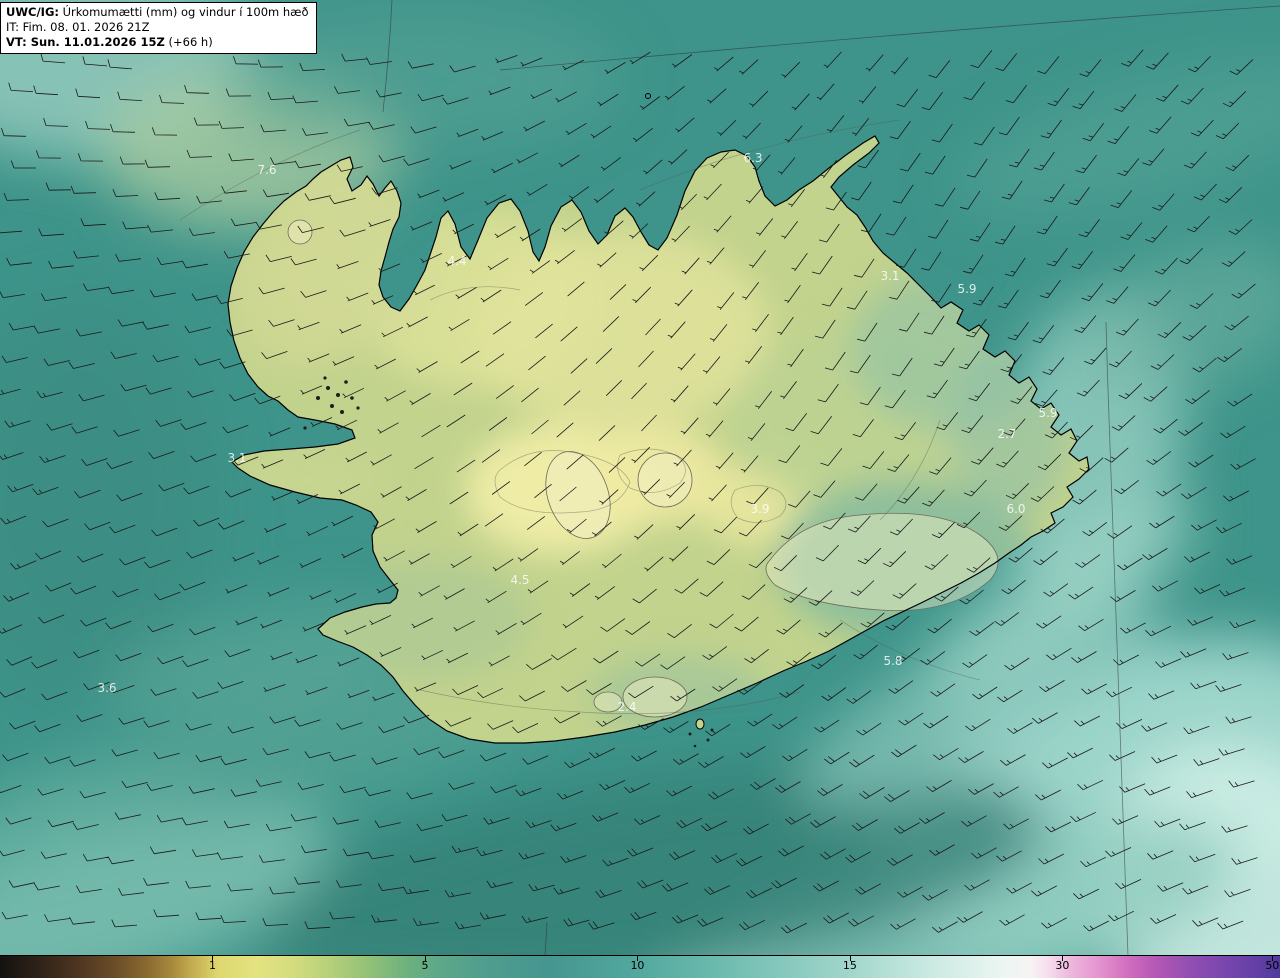 This screenshot has width=1280, height=978. I want to click on precipitation-colorbar: 1 5 10 15 30 50, so click(640, 966).